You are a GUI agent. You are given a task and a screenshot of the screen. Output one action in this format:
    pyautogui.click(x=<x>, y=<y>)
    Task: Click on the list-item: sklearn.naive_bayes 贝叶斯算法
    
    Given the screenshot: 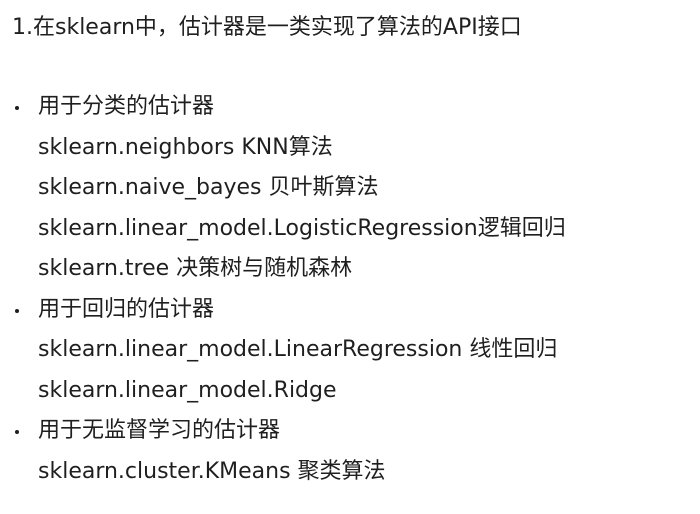 What is the action you would take?
    pyautogui.click(x=208, y=187)
    